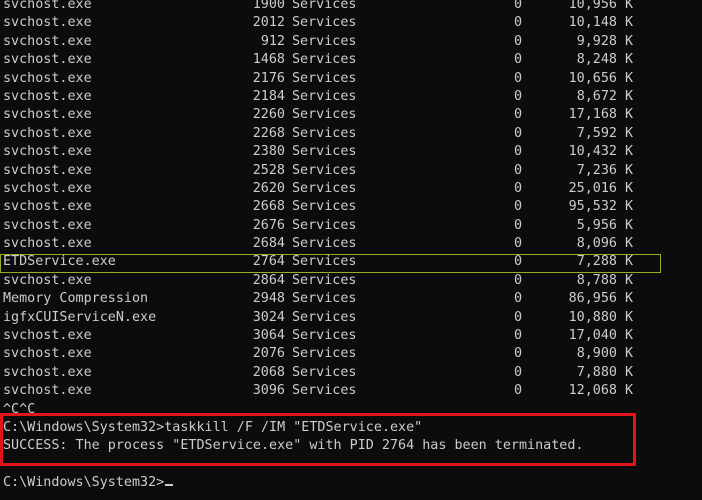  I want to click on interrupt-line: ^C^C, so click(352, 410).